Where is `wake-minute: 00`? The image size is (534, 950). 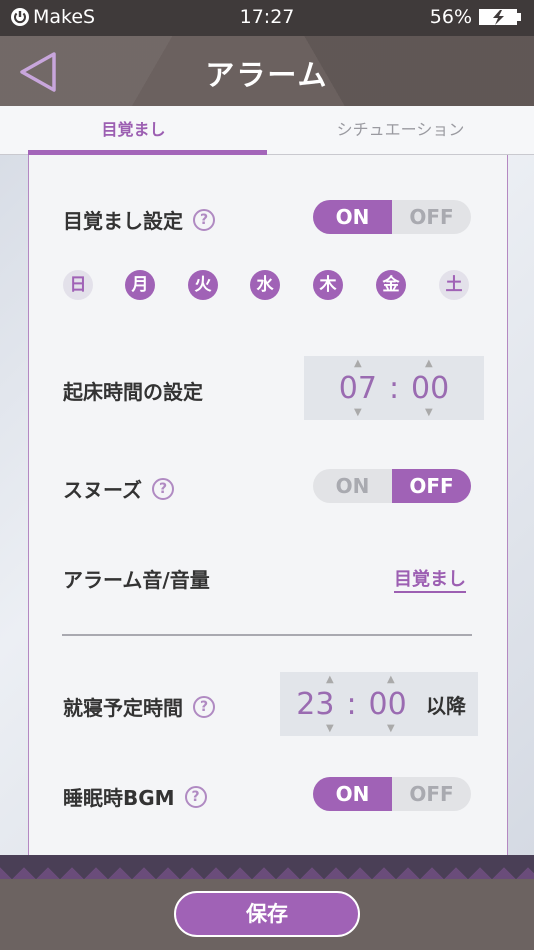 wake-minute: 00 is located at coordinates (430, 388).